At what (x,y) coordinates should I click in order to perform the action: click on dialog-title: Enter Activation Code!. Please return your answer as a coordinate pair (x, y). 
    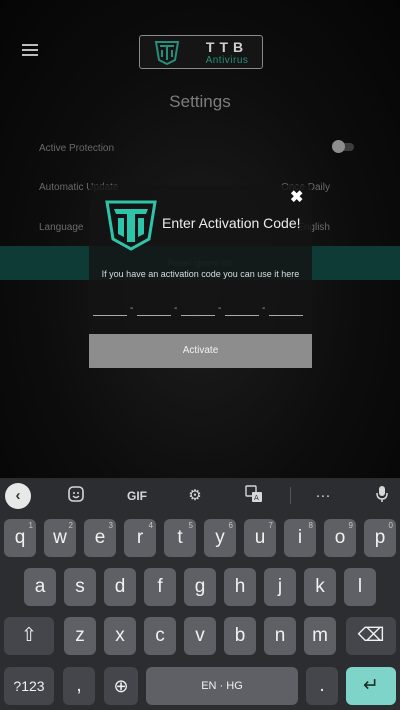
    Looking at the image, I should click on (231, 223).